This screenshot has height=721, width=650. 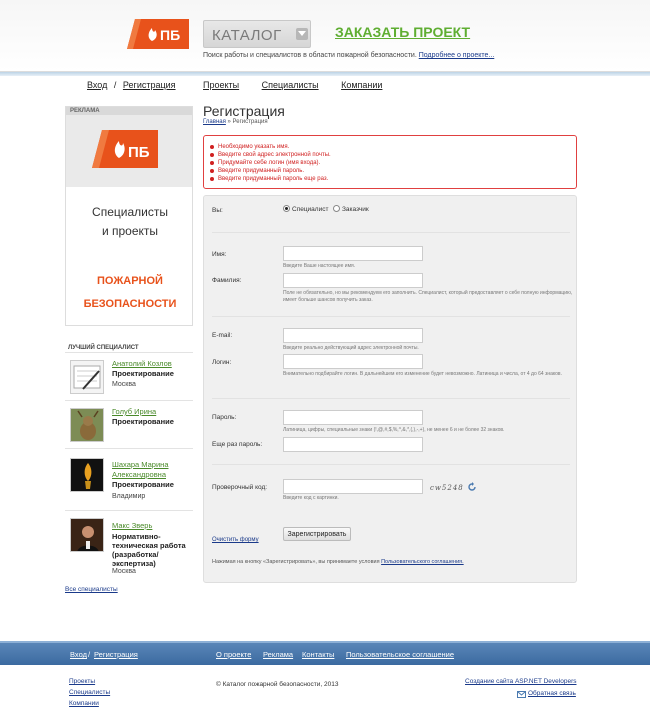 What do you see at coordinates (134, 412) in the screenshot?
I see `specialist-name-link: Голуб Ирина` at bounding box center [134, 412].